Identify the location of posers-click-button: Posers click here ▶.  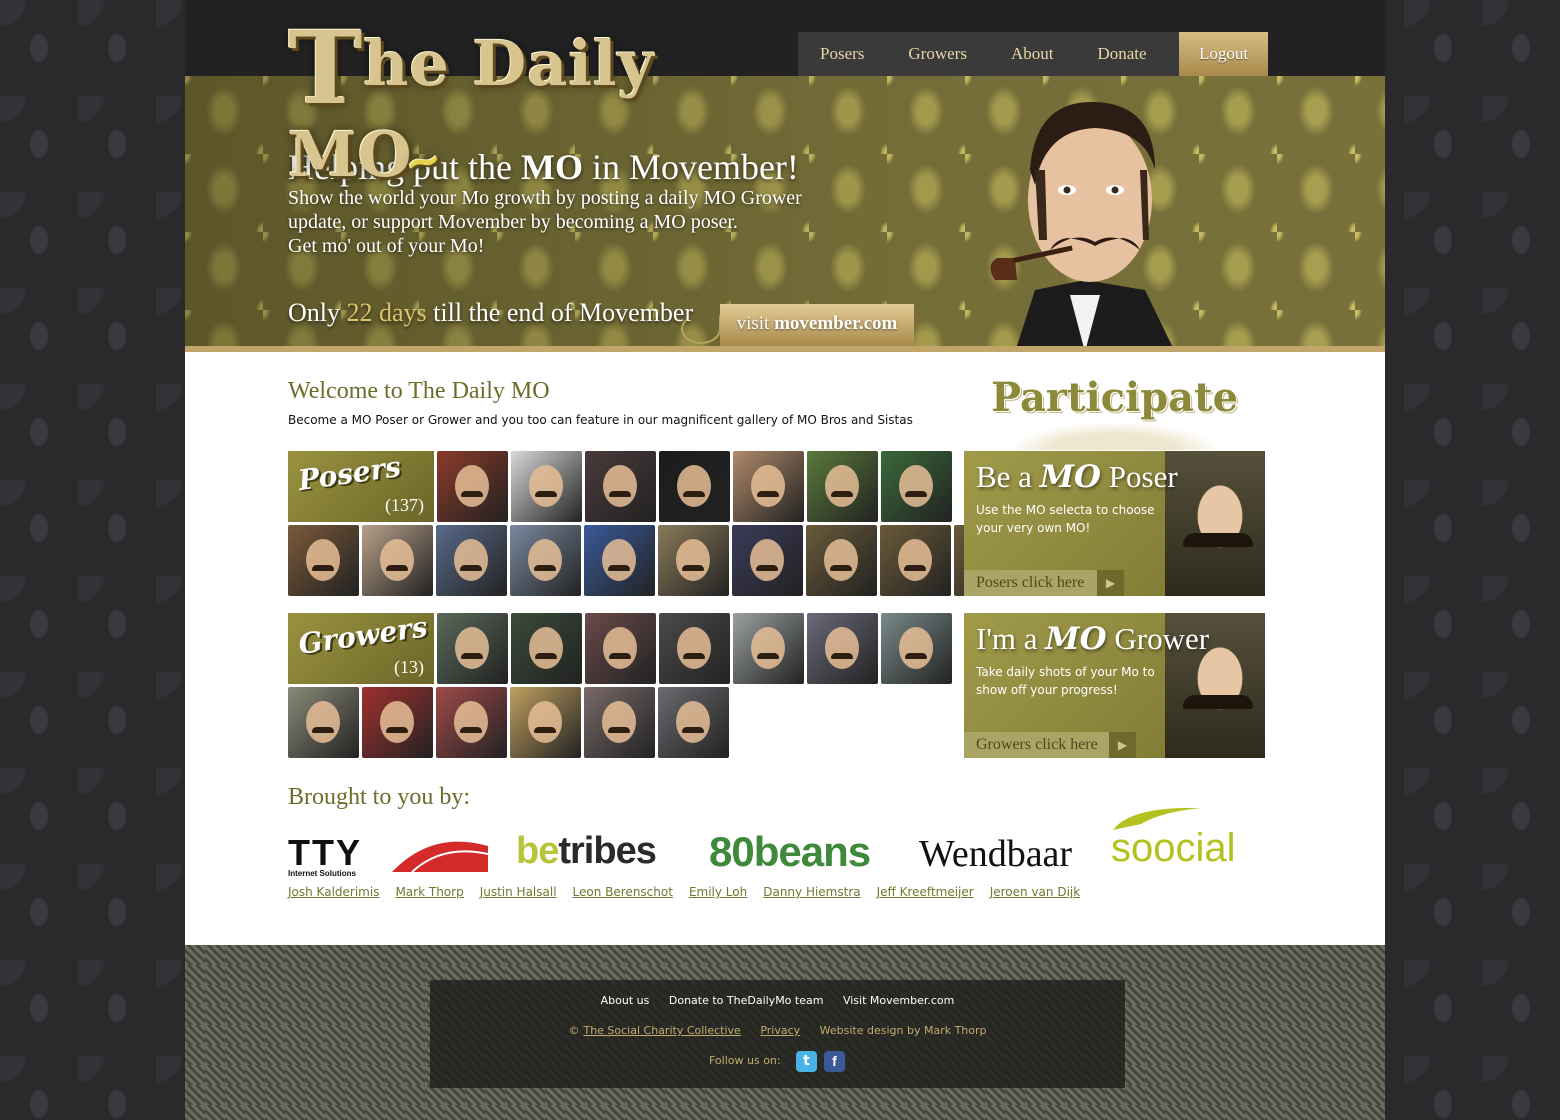
(1044, 583).